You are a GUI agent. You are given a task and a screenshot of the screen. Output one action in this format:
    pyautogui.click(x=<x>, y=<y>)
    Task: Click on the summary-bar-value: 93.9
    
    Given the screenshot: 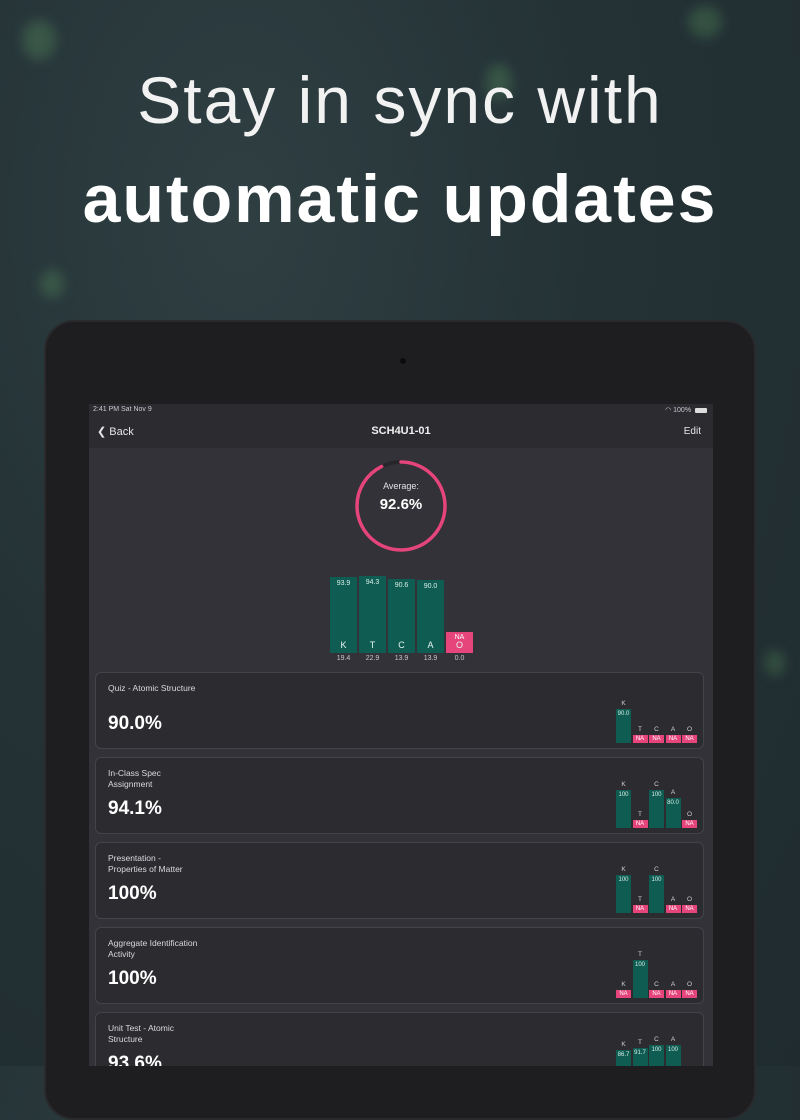 What is the action you would take?
    pyautogui.click(x=343, y=583)
    